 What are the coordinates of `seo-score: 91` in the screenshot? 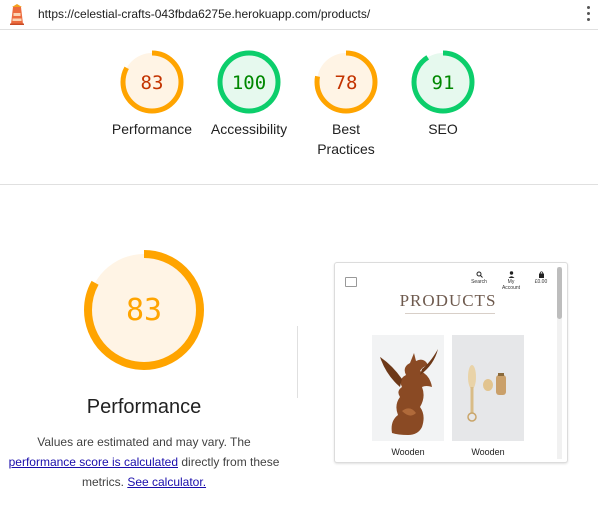 It's located at (443, 83).